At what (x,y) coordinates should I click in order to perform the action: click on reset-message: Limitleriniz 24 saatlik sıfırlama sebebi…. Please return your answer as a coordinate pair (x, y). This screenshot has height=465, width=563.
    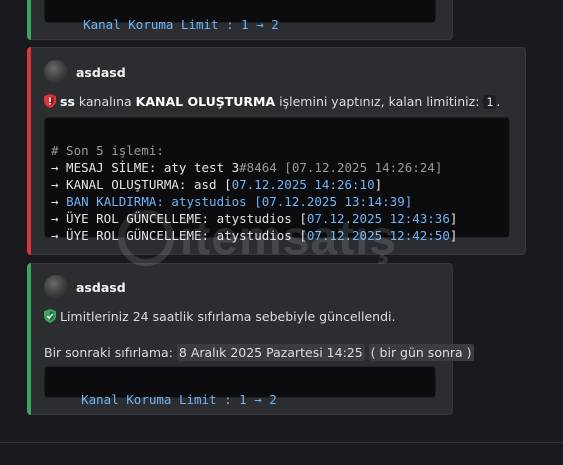
    Looking at the image, I should click on (219, 316).